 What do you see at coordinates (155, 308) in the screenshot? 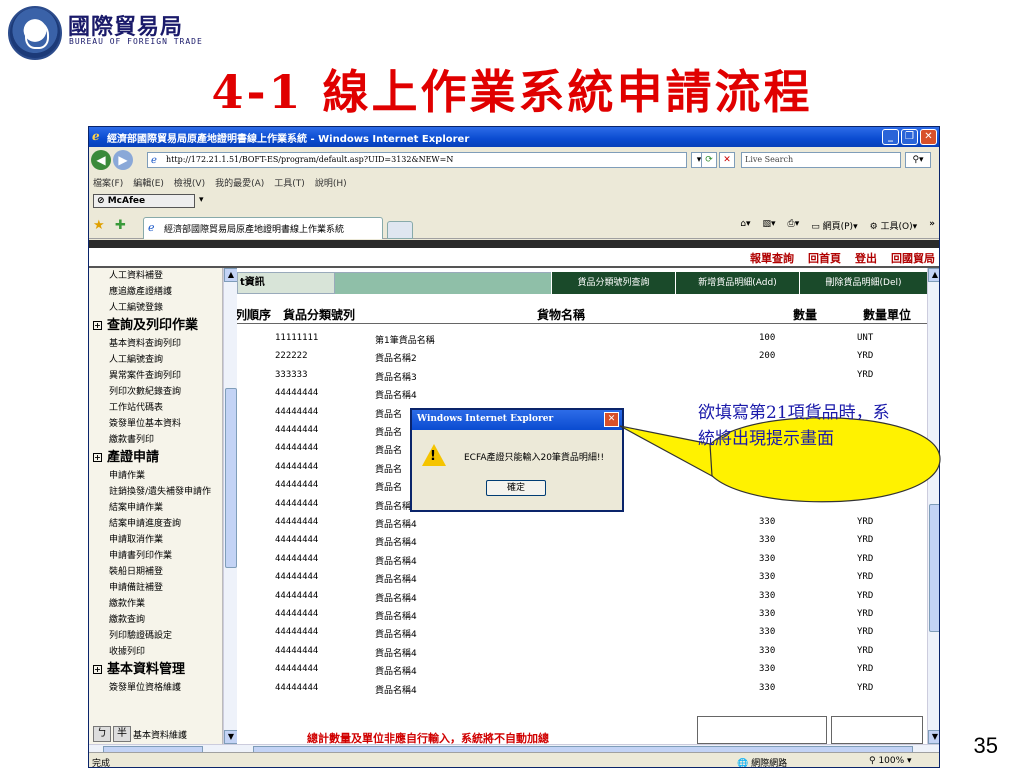
I see `sidebar-item: 人工編號登錄` at bounding box center [155, 308].